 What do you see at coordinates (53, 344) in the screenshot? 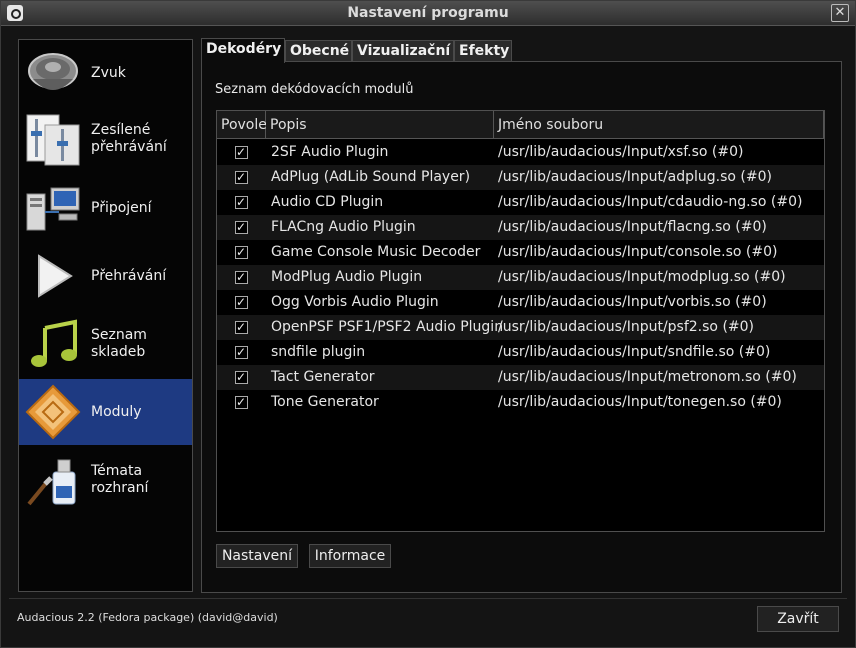
I see `music-note-icon` at bounding box center [53, 344].